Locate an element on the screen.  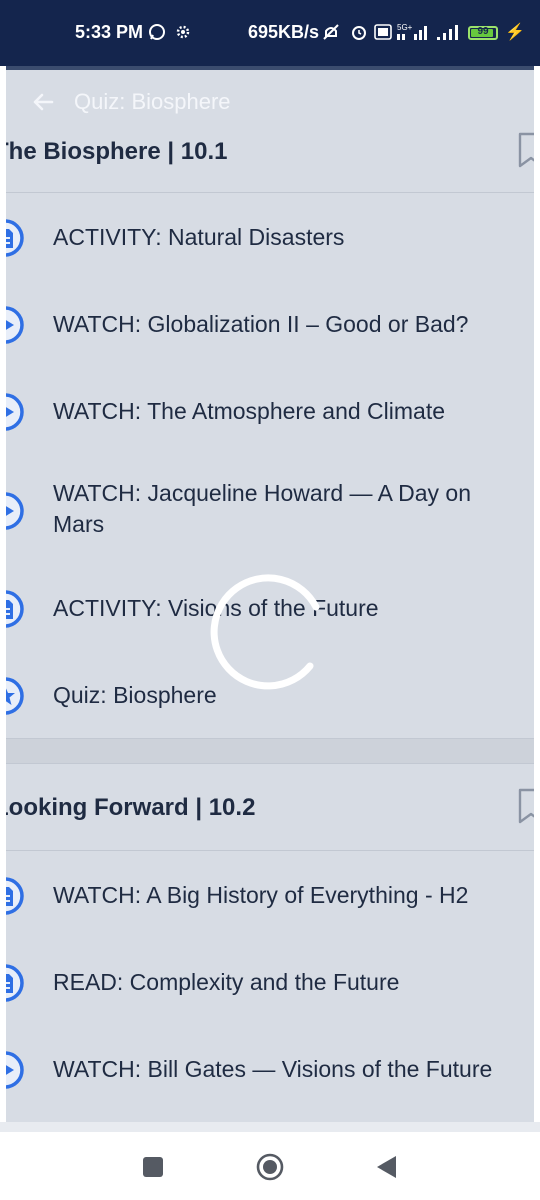
content-edge is located at coordinates (270, 1127).